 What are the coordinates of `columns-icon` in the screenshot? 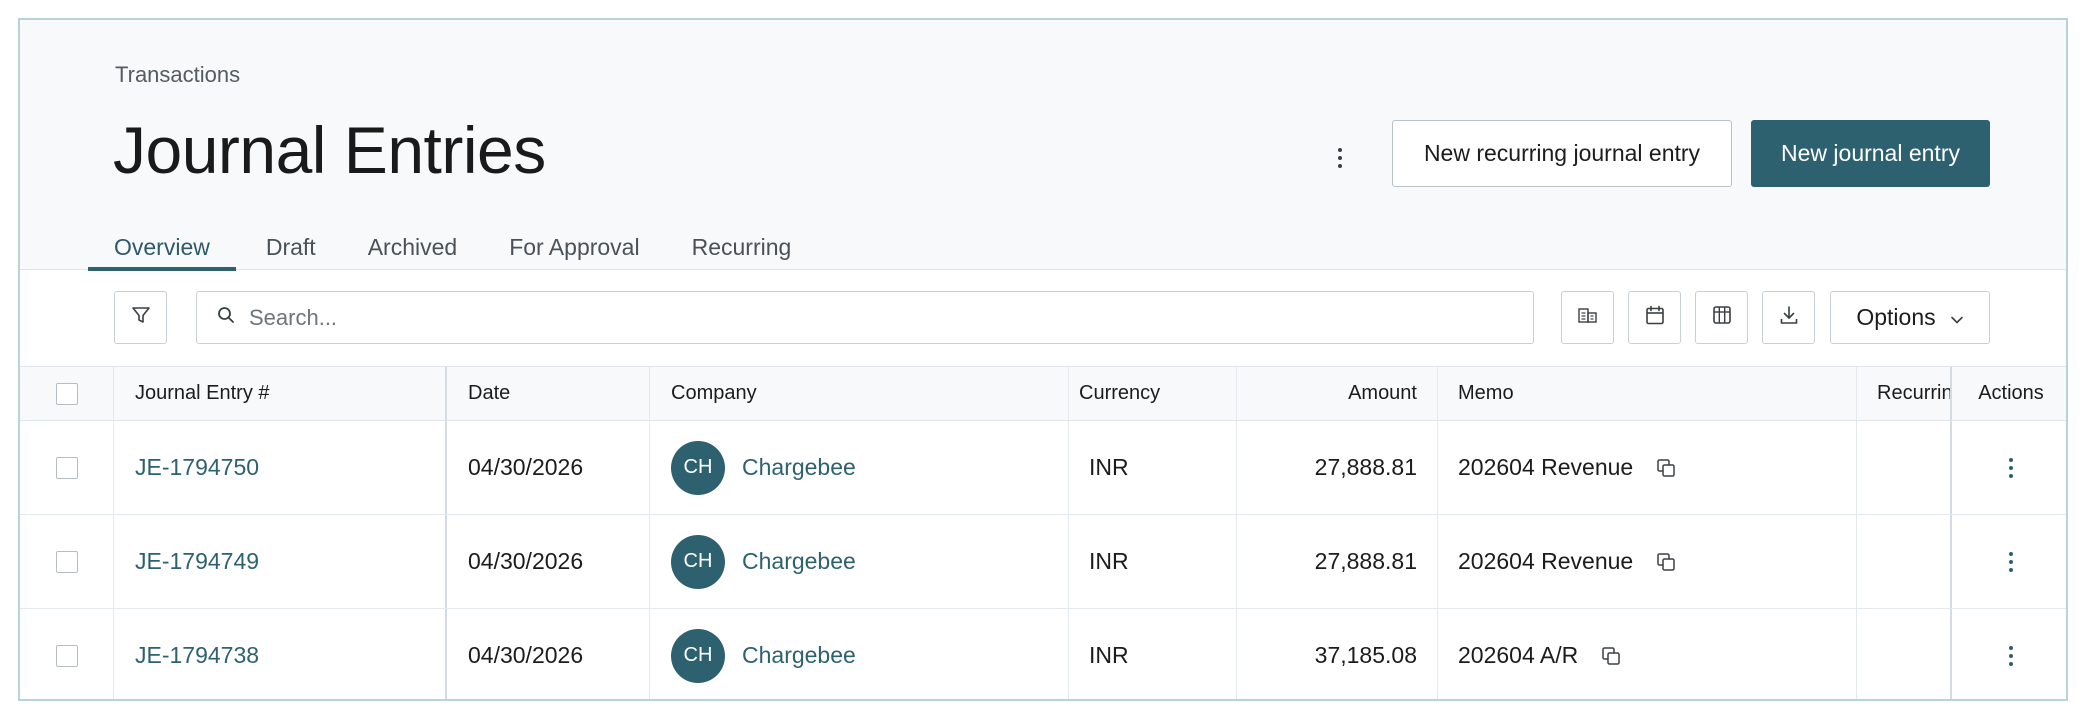 It's located at (1722, 317).